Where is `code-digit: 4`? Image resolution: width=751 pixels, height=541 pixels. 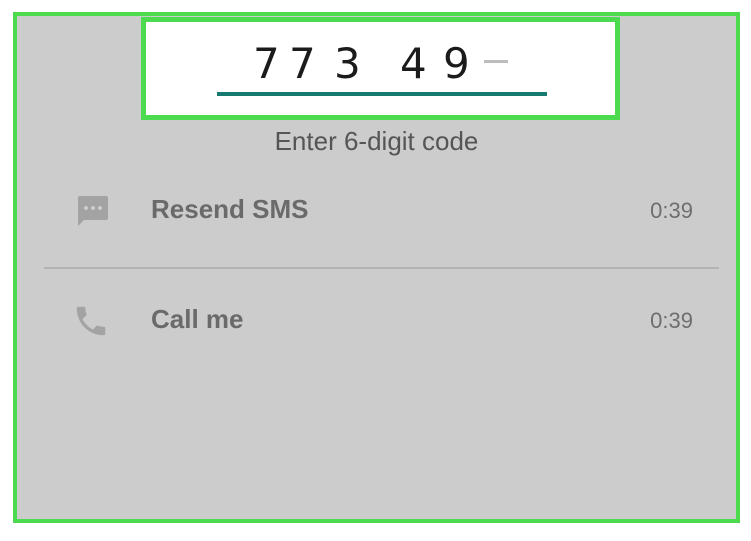
code-digit: 4 is located at coordinates (413, 63).